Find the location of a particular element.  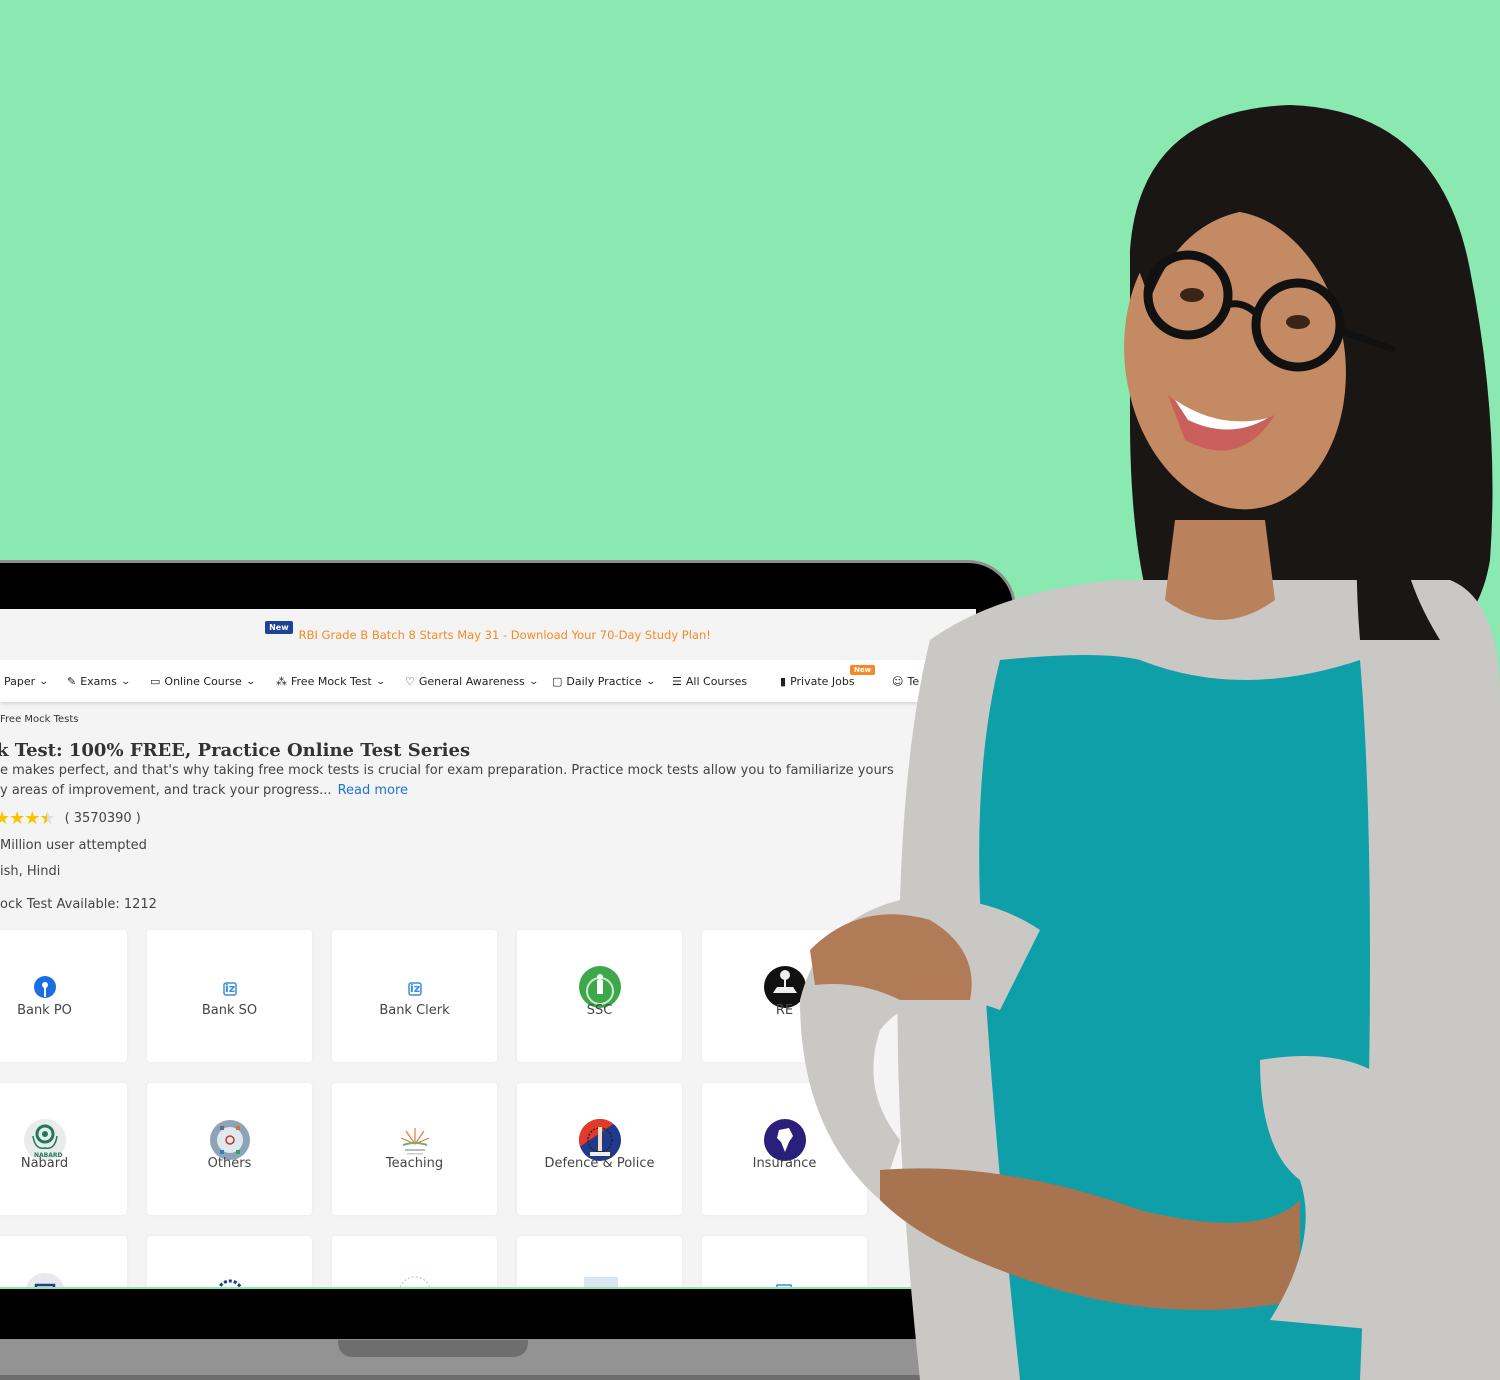

nav-item-free-mock-test: ⁂ Free Mock Test ⌄ is located at coordinates (331, 681).